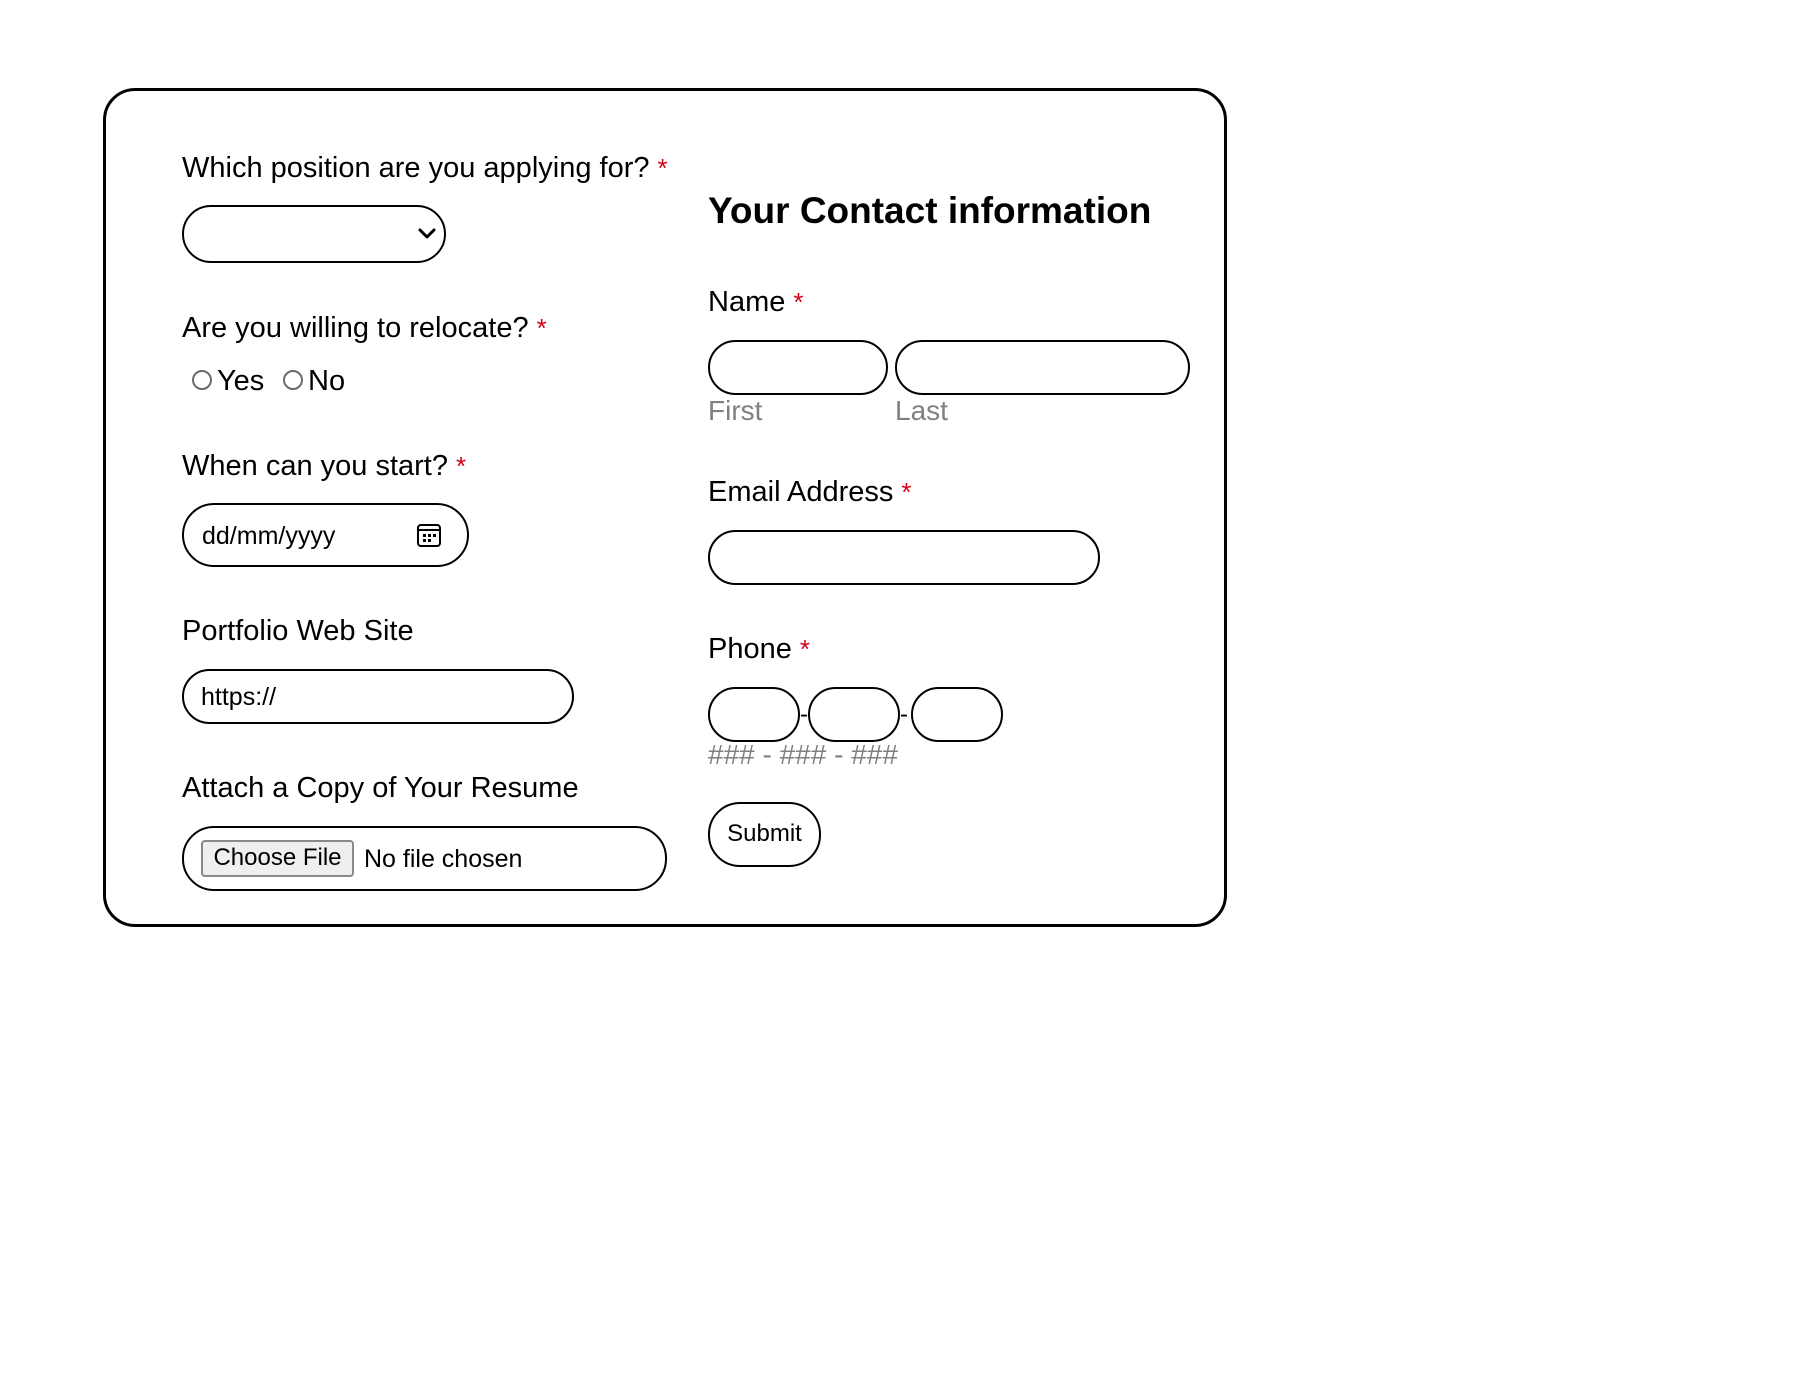  I want to click on name-label: Name, so click(747, 302).